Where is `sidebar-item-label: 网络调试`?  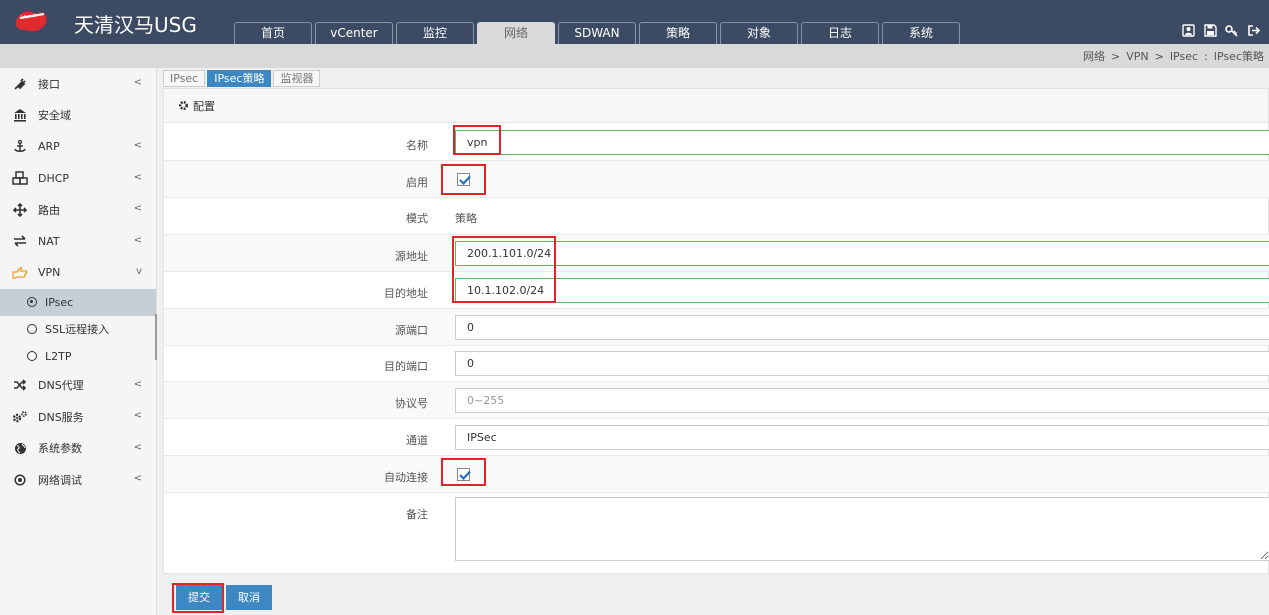 sidebar-item-label: 网络调试 is located at coordinates (60, 480).